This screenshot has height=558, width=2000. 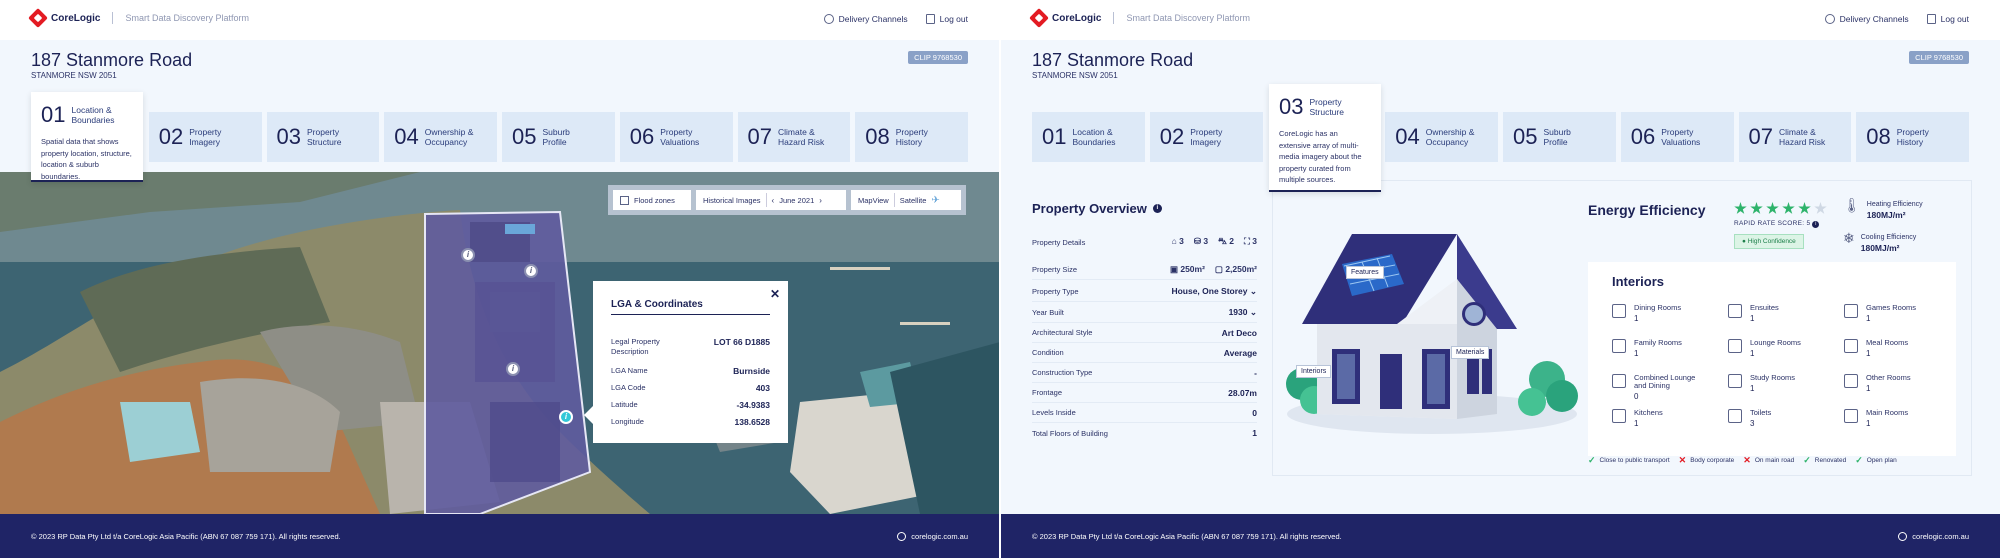 What do you see at coordinates (524, 136) in the screenshot?
I see `step-number: 05` at bounding box center [524, 136].